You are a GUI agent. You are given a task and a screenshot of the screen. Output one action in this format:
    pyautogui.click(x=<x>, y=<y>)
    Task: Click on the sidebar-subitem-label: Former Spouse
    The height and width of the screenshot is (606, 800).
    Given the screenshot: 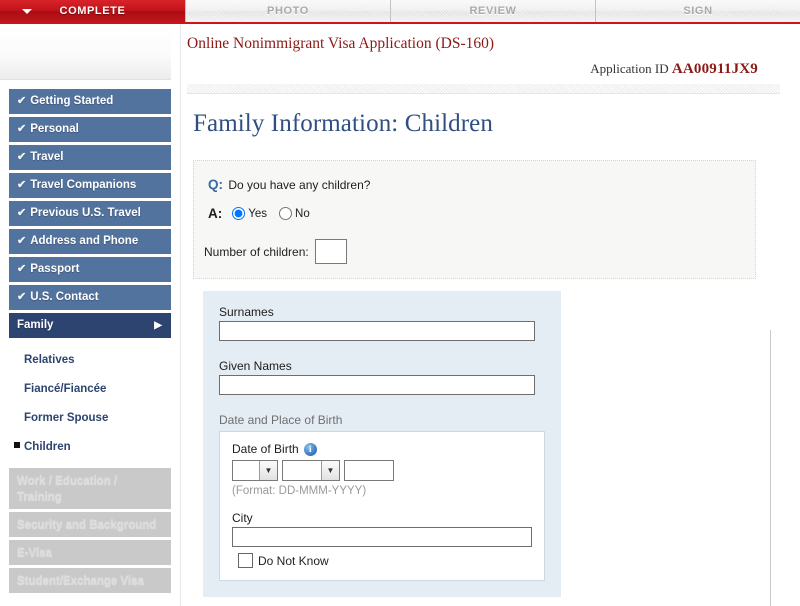 What is the action you would take?
    pyautogui.click(x=66, y=418)
    